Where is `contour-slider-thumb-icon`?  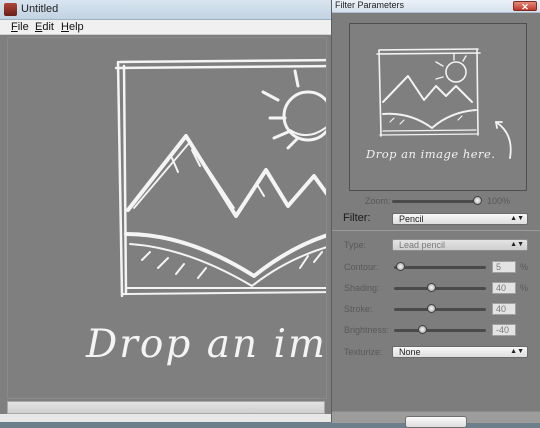 contour-slider-thumb-icon is located at coordinates (400, 266).